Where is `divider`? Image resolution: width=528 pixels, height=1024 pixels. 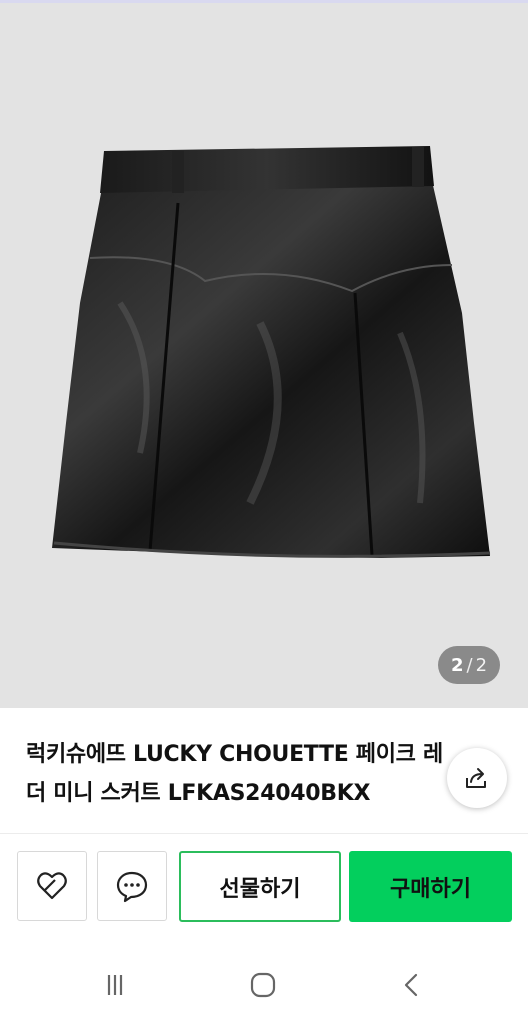
divider is located at coordinates (264, 833).